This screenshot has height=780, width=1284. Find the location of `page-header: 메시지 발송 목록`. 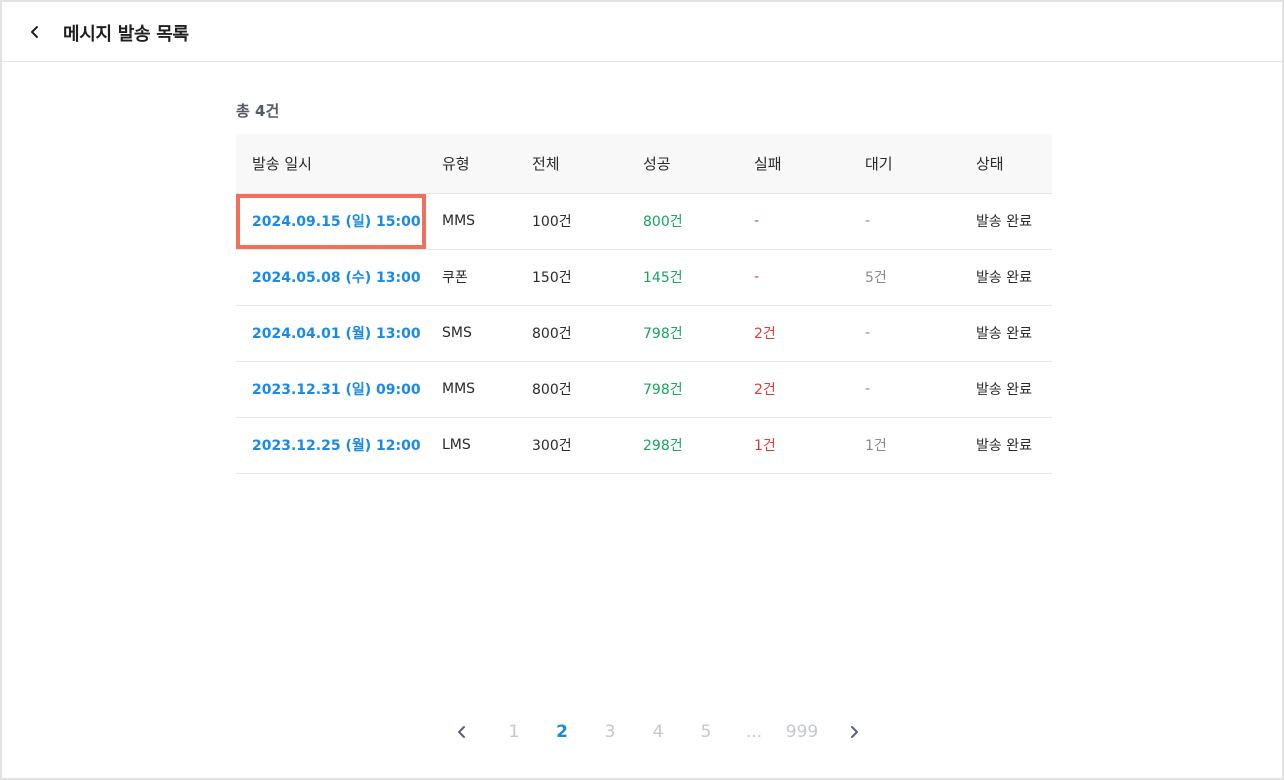

page-header: 메시지 발송 목록 is located at coordinates (642, 32).